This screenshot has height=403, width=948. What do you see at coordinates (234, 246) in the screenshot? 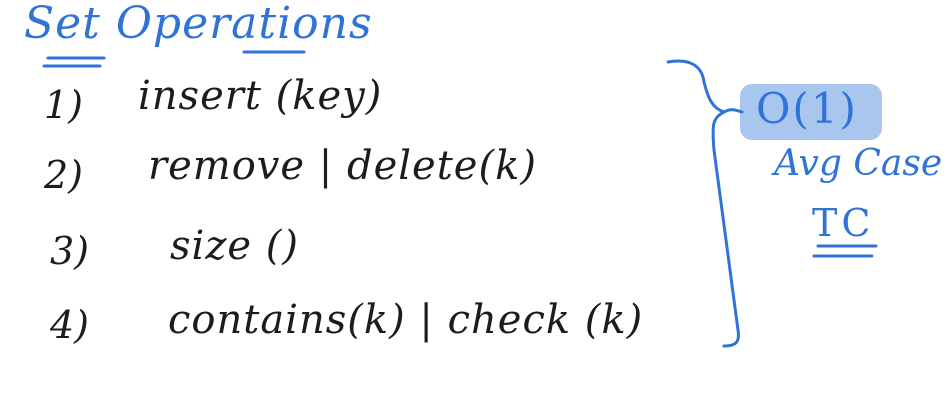
I see `operation-size: size ()` at bounding box center [234, 246].